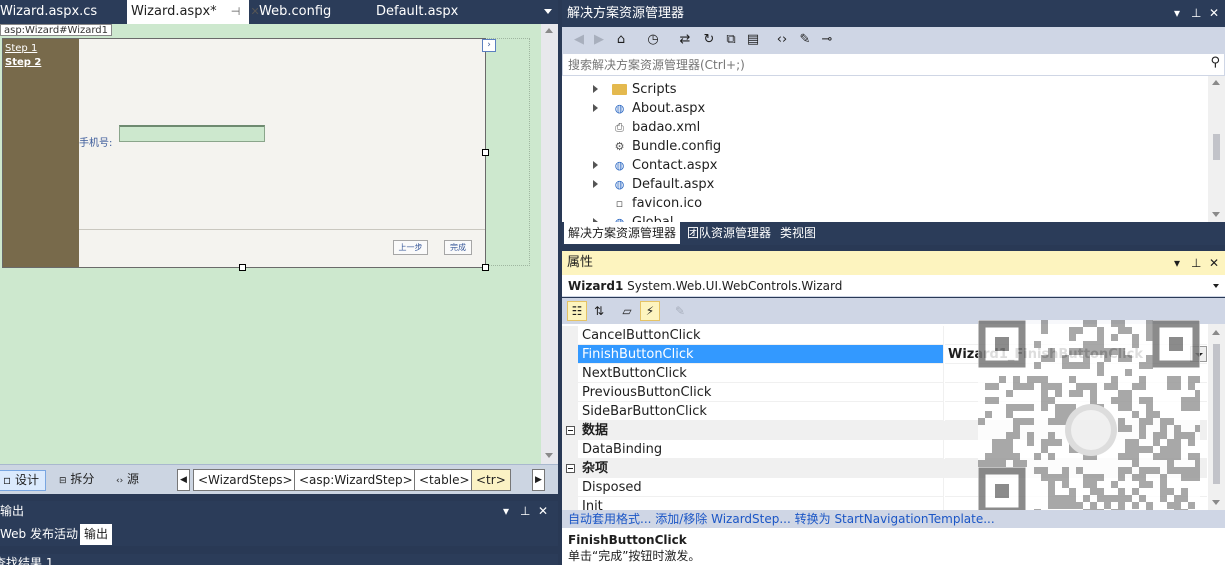 This screenshot has width=1225, height=565. I want to click on tree-item-label: badao.xml, so click(666, 127).